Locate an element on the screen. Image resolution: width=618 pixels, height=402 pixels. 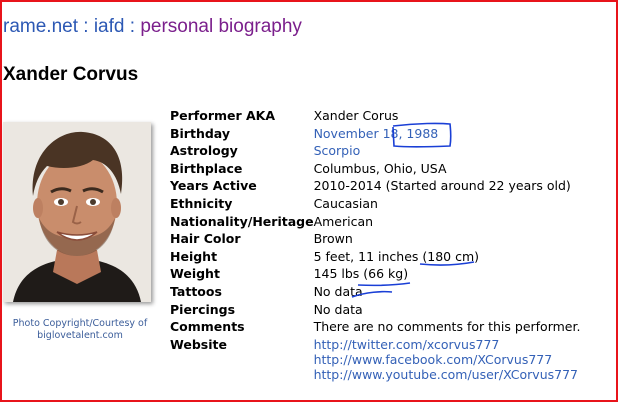
bio-row: Birthplace Columbus, Ohio, USA is located at coordinates (375, 170).